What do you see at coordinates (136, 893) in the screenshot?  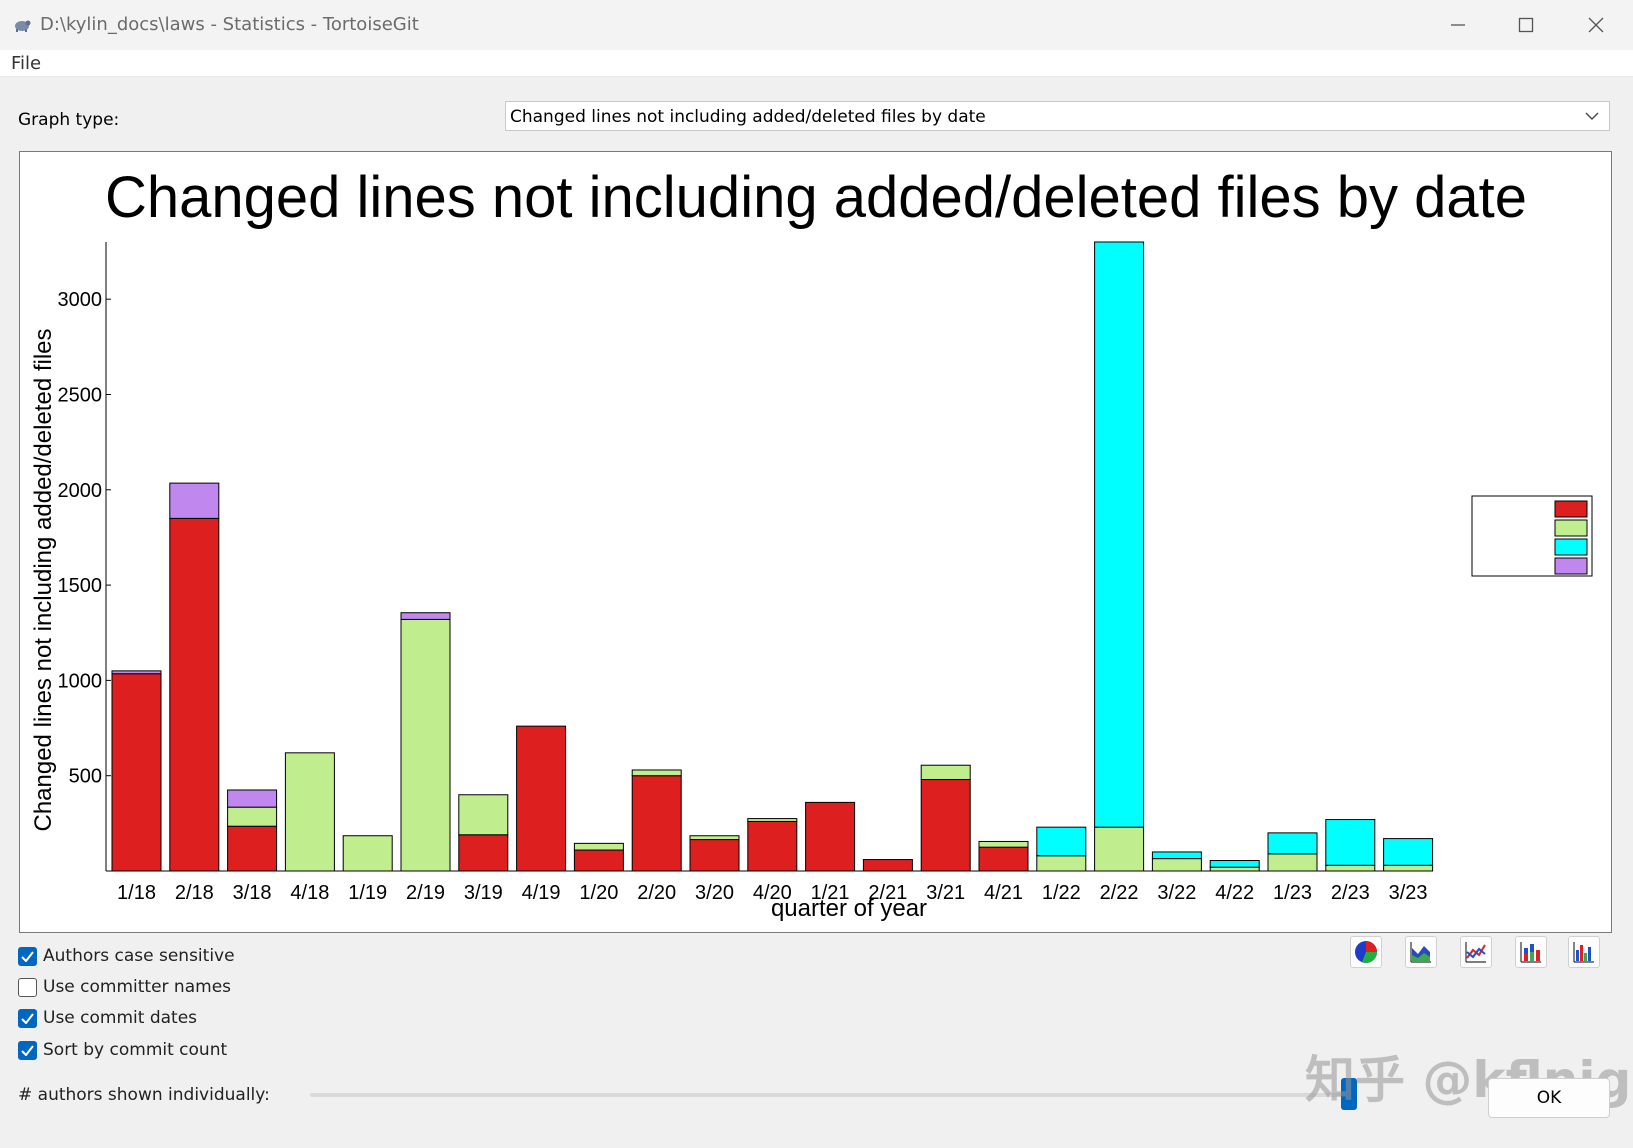 I see `x-tick-label: 1/18` at bounding box center [136, 893].